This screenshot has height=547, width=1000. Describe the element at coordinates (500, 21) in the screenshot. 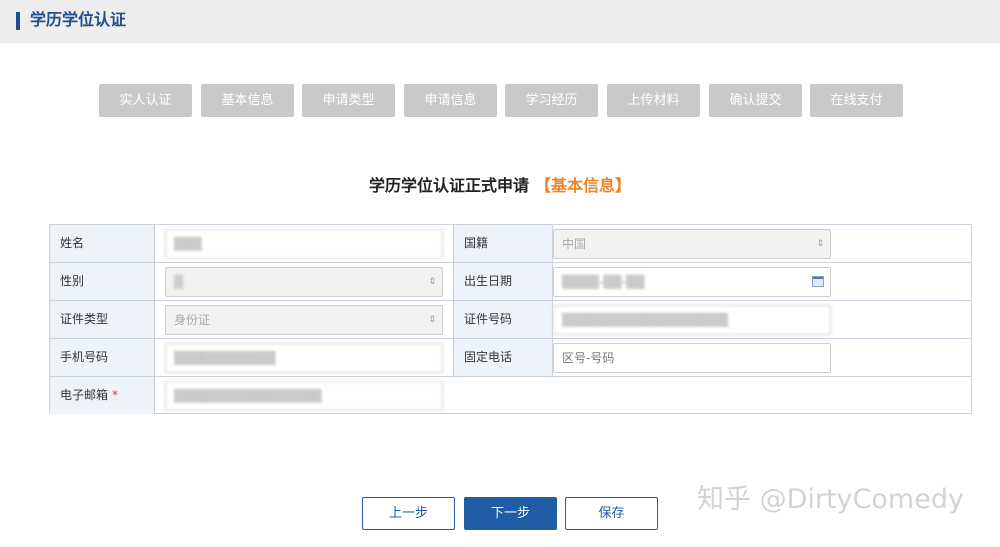

I see `top-bar: 学历学位认证` at that location.